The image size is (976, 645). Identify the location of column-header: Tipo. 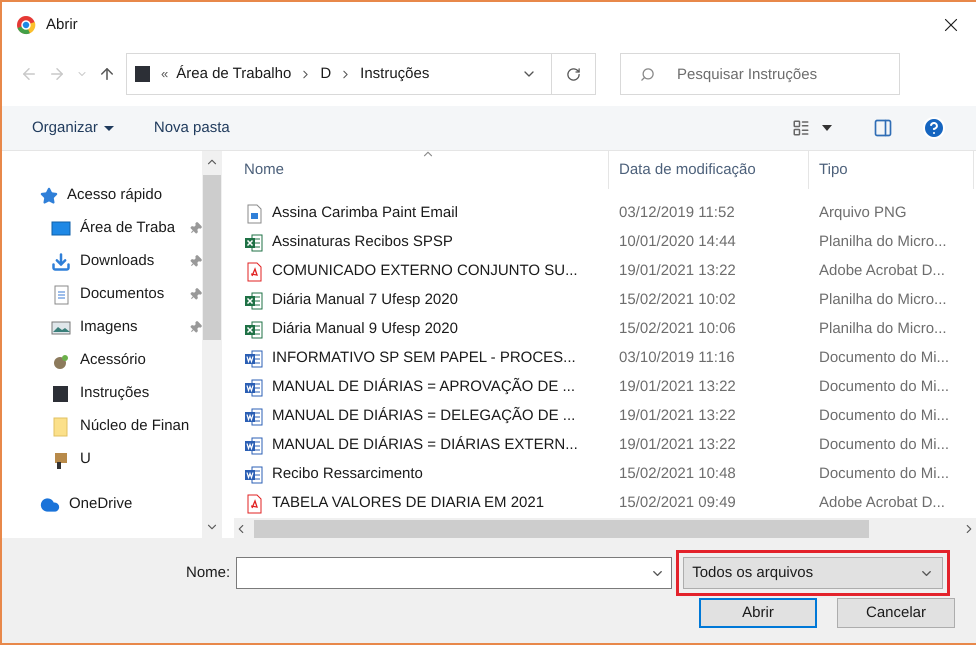
(891, 170).